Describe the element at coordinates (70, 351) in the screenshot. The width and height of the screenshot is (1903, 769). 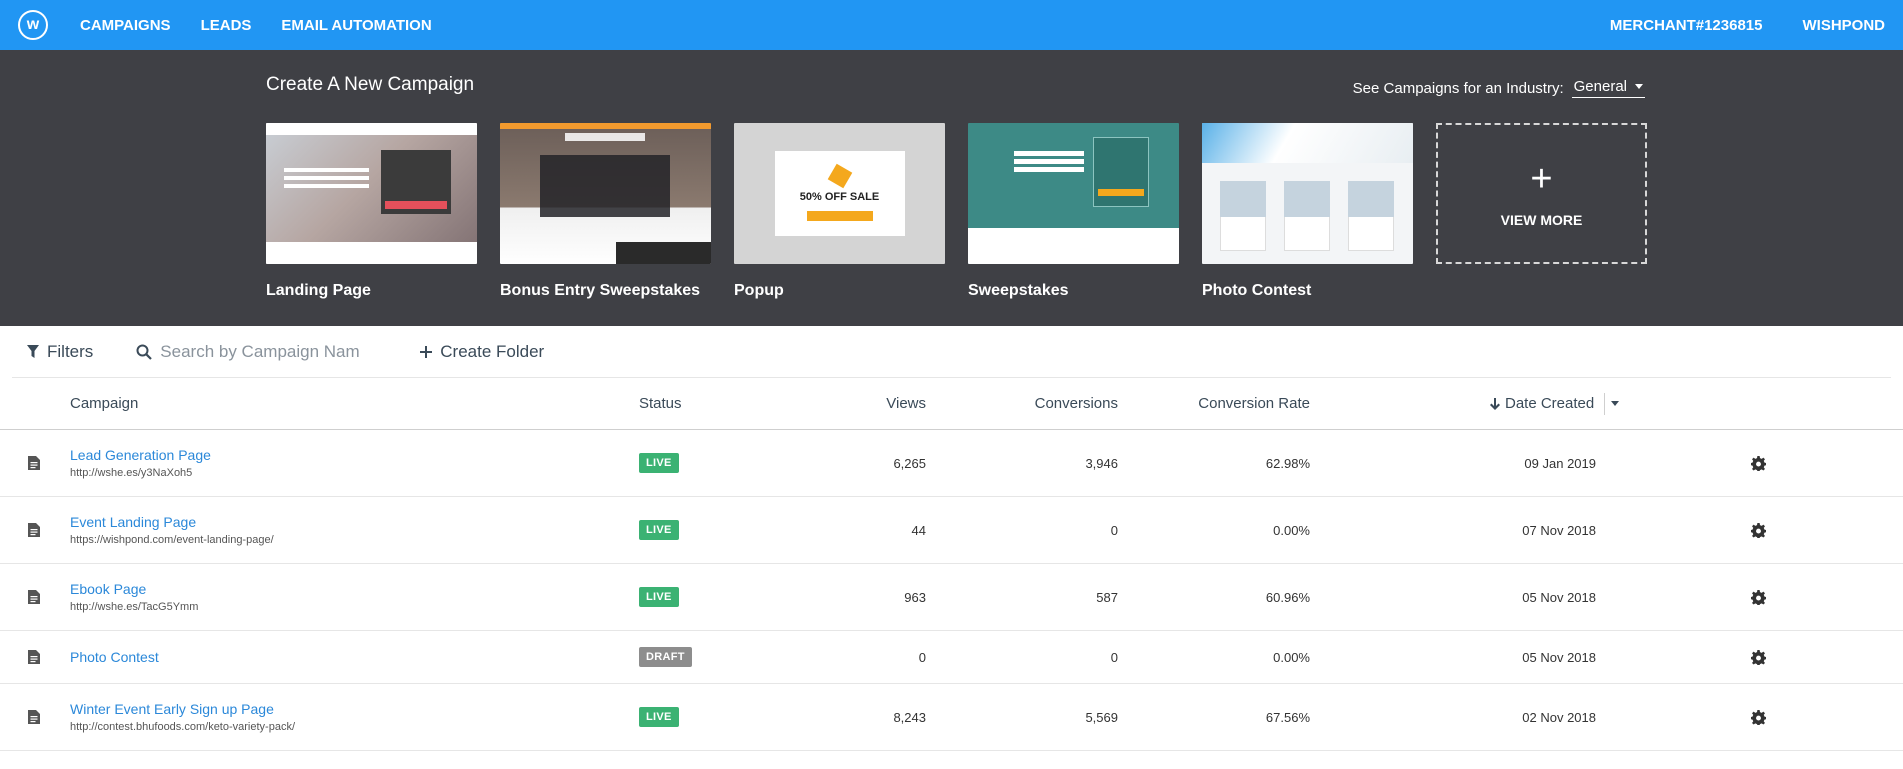
I see `filters-label: Filters` at that location.